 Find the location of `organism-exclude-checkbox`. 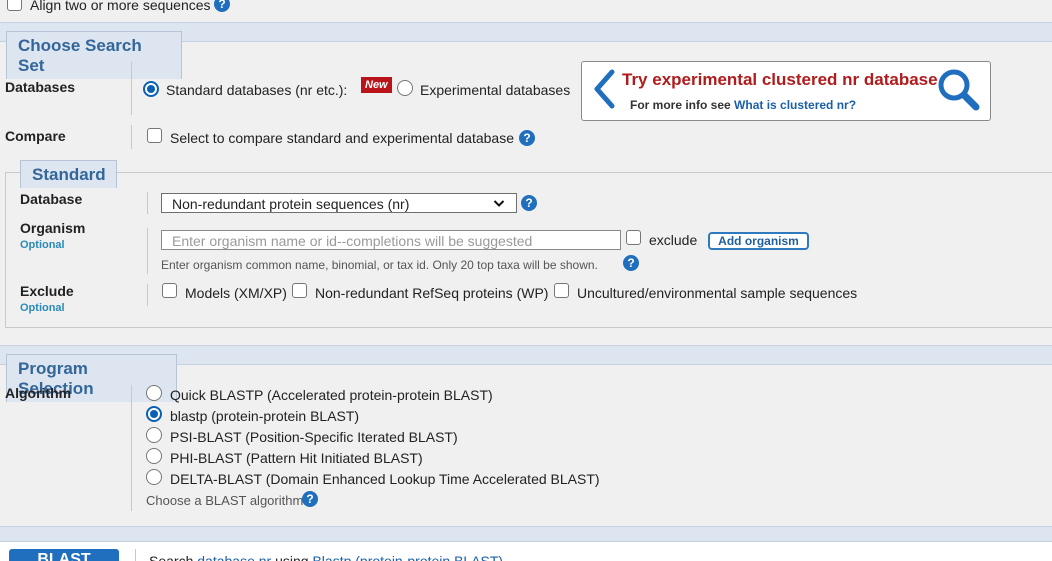

organism-exclude-checkbox is located at coordinates (633, 237).